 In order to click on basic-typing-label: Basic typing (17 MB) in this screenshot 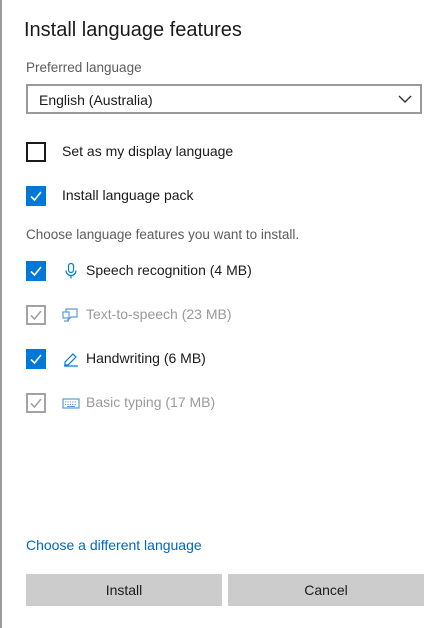, I will do `click(151, 402)`.